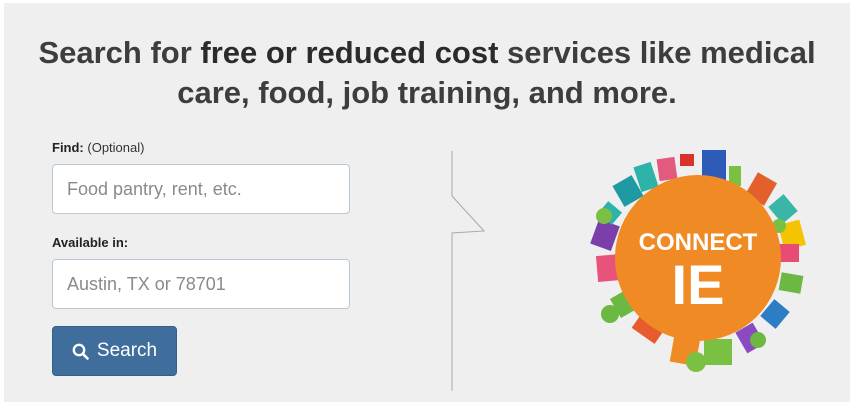 The height and width of the screenshot is (407, 855). I want to click on logo-text-ie: IE, so click(698, 284).